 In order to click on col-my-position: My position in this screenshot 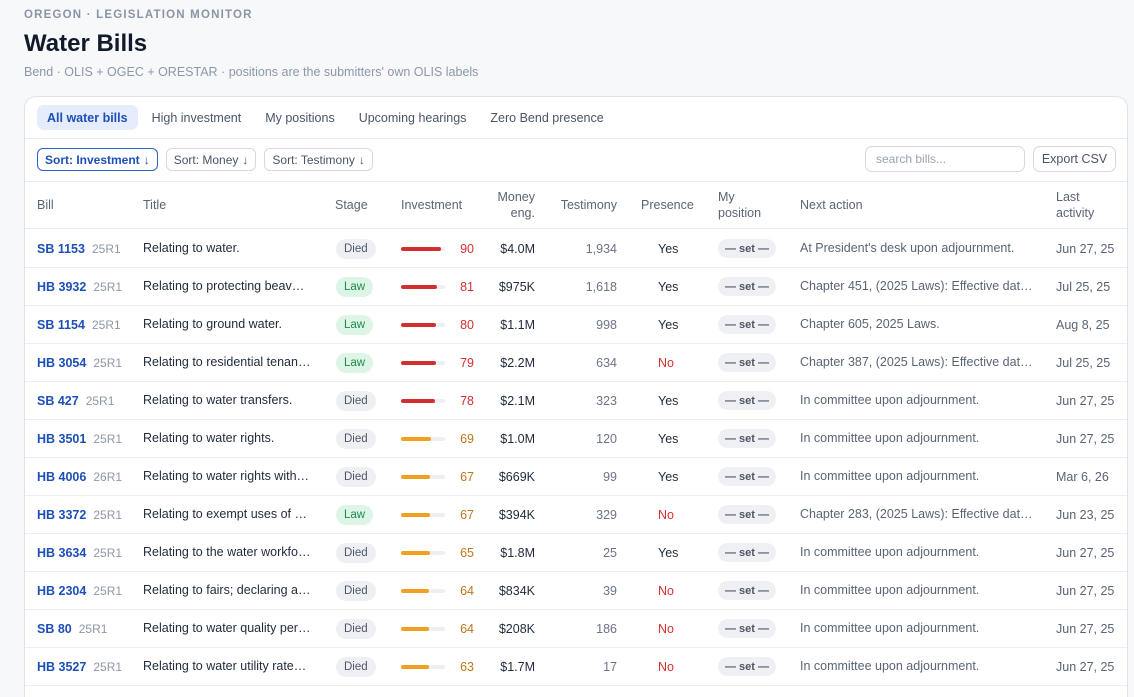, I will do `click(739, 205)`.